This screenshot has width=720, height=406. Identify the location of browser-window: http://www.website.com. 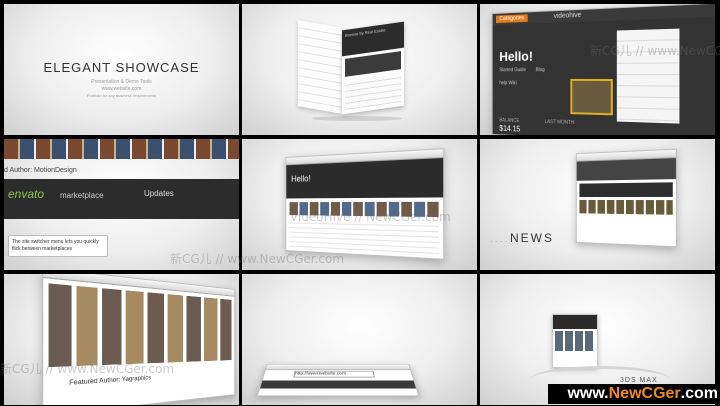
(337, 380).